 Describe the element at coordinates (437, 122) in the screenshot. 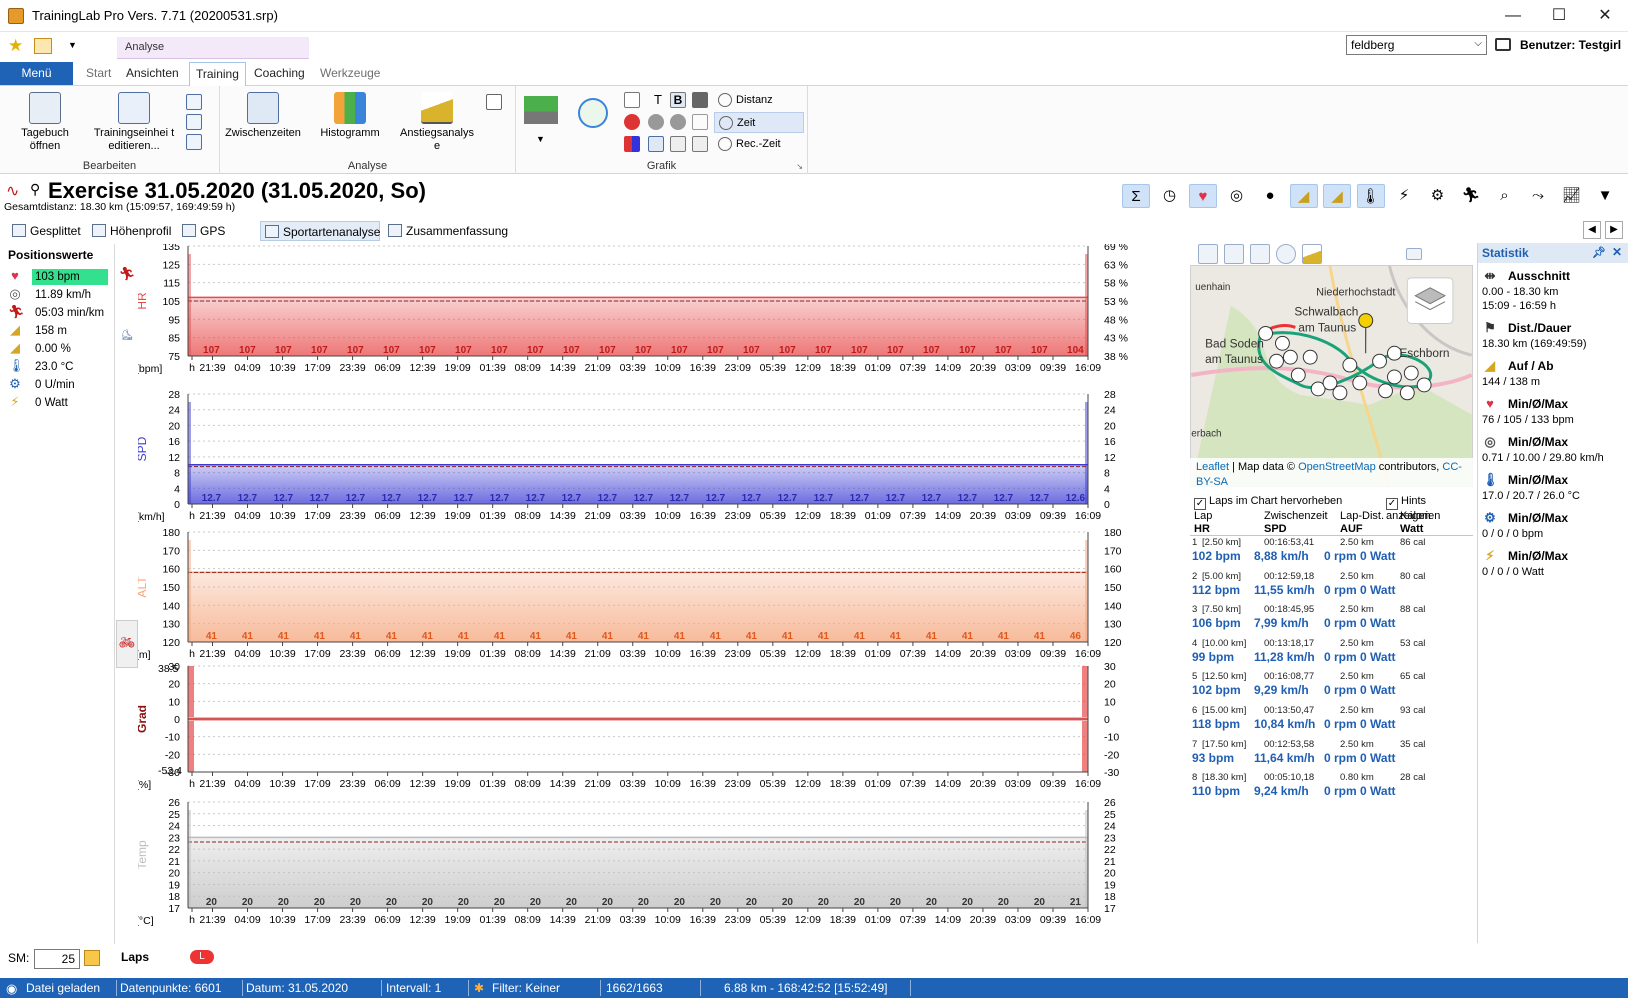

I see `anstiegsanalyse-button: Anstiegsanalys e` at that location.